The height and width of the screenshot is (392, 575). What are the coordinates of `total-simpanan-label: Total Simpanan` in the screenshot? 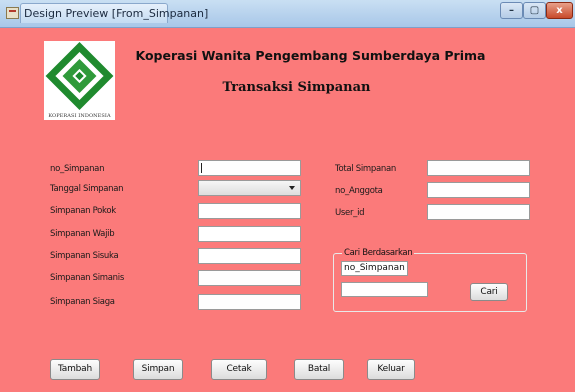 It's located at (365, 169).